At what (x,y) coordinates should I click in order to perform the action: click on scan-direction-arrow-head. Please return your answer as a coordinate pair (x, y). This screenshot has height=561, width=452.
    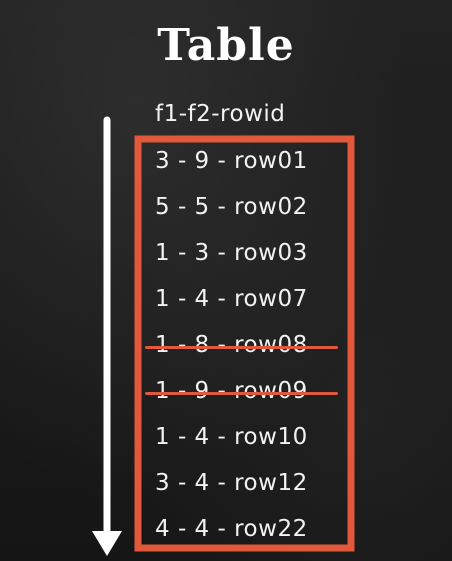
    Looking at the image, I should click on (107, 543).